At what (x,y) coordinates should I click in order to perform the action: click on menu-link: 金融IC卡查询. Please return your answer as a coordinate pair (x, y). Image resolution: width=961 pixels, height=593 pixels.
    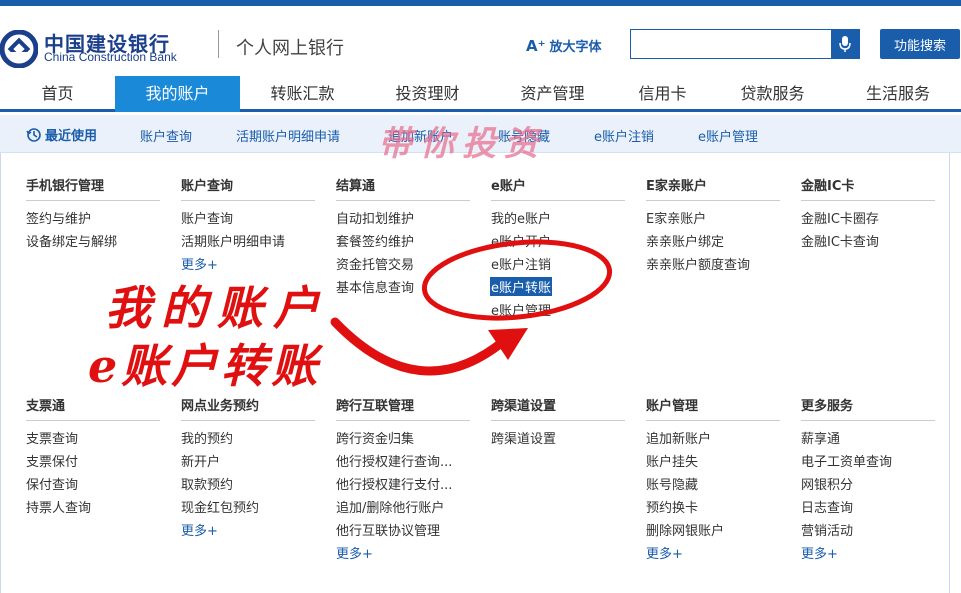
    Looking at the image, I should click on (840, 240).